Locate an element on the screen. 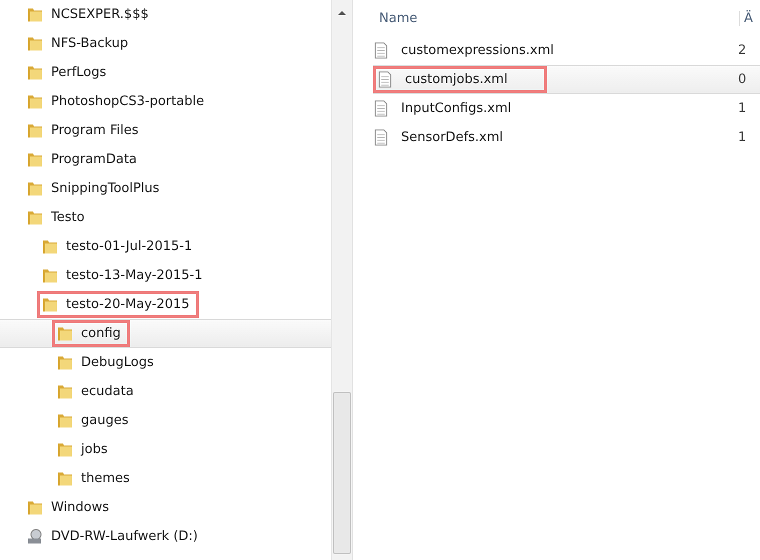 The height and width of the screenshot is (560, 760). tree-item: SnippingToolPlus is located at coordinates (165, 188).